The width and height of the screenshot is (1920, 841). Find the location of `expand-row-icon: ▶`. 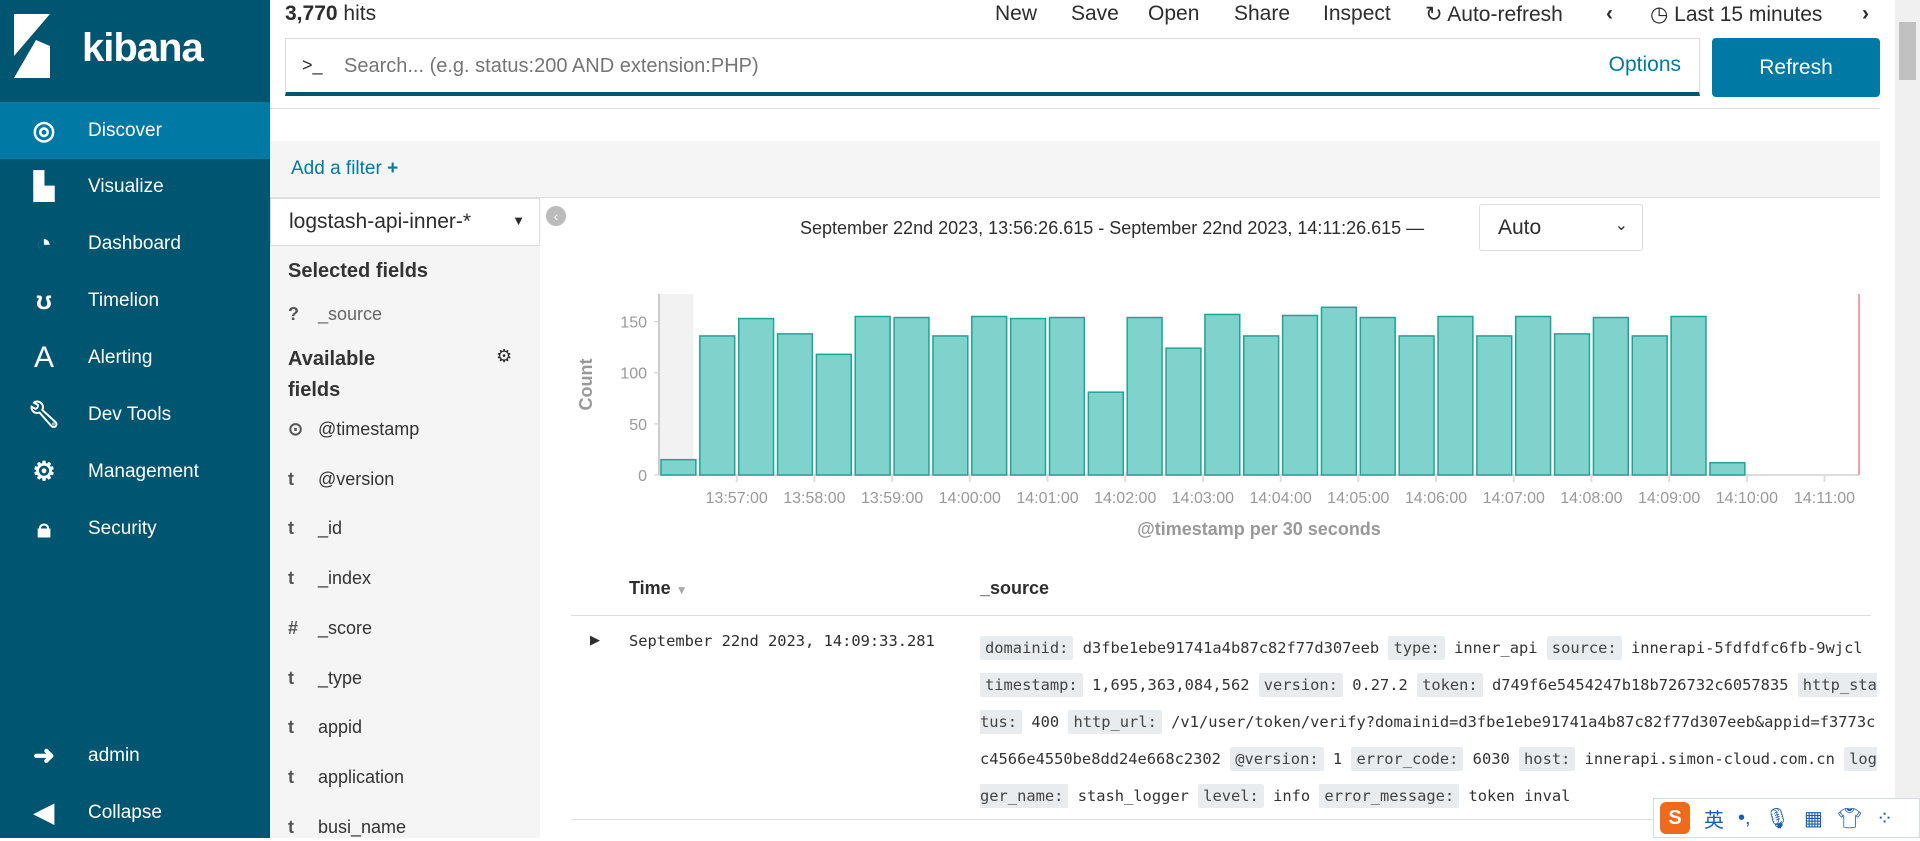

expand-row-icon: ▶ is located at coordinates (595, 640).